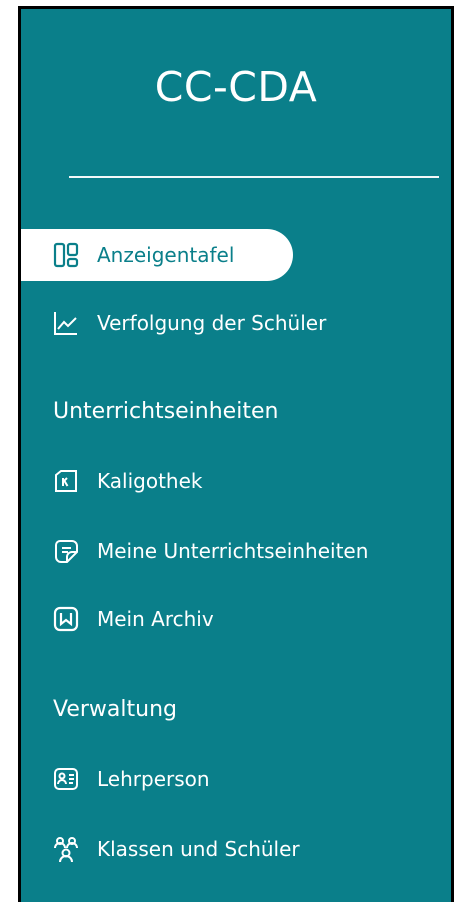 The width and height of the screenshot is (460, 902). Describe the element at coordinates (66, 323) in the screenshot. I see `chart-line-icon` at that location.